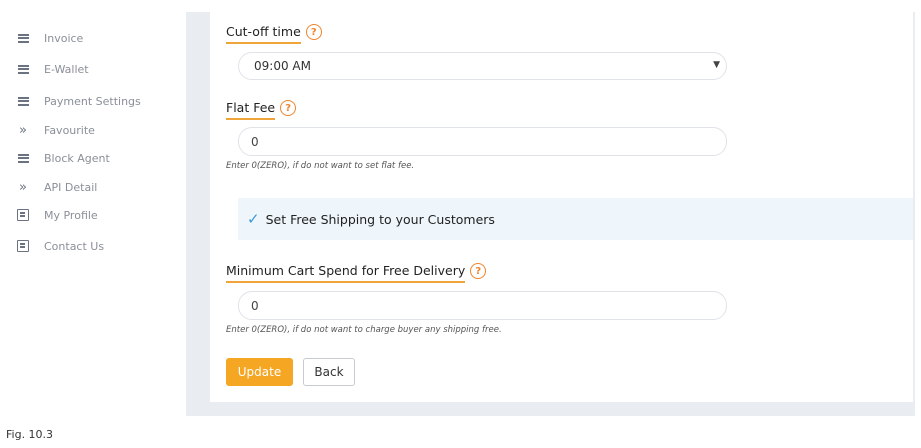 This screenshot has height=448, width=921. Describe the element at coordinates (30, 434) in the screenshot. I see `figure-caption: Fig. 10.3` at that location.